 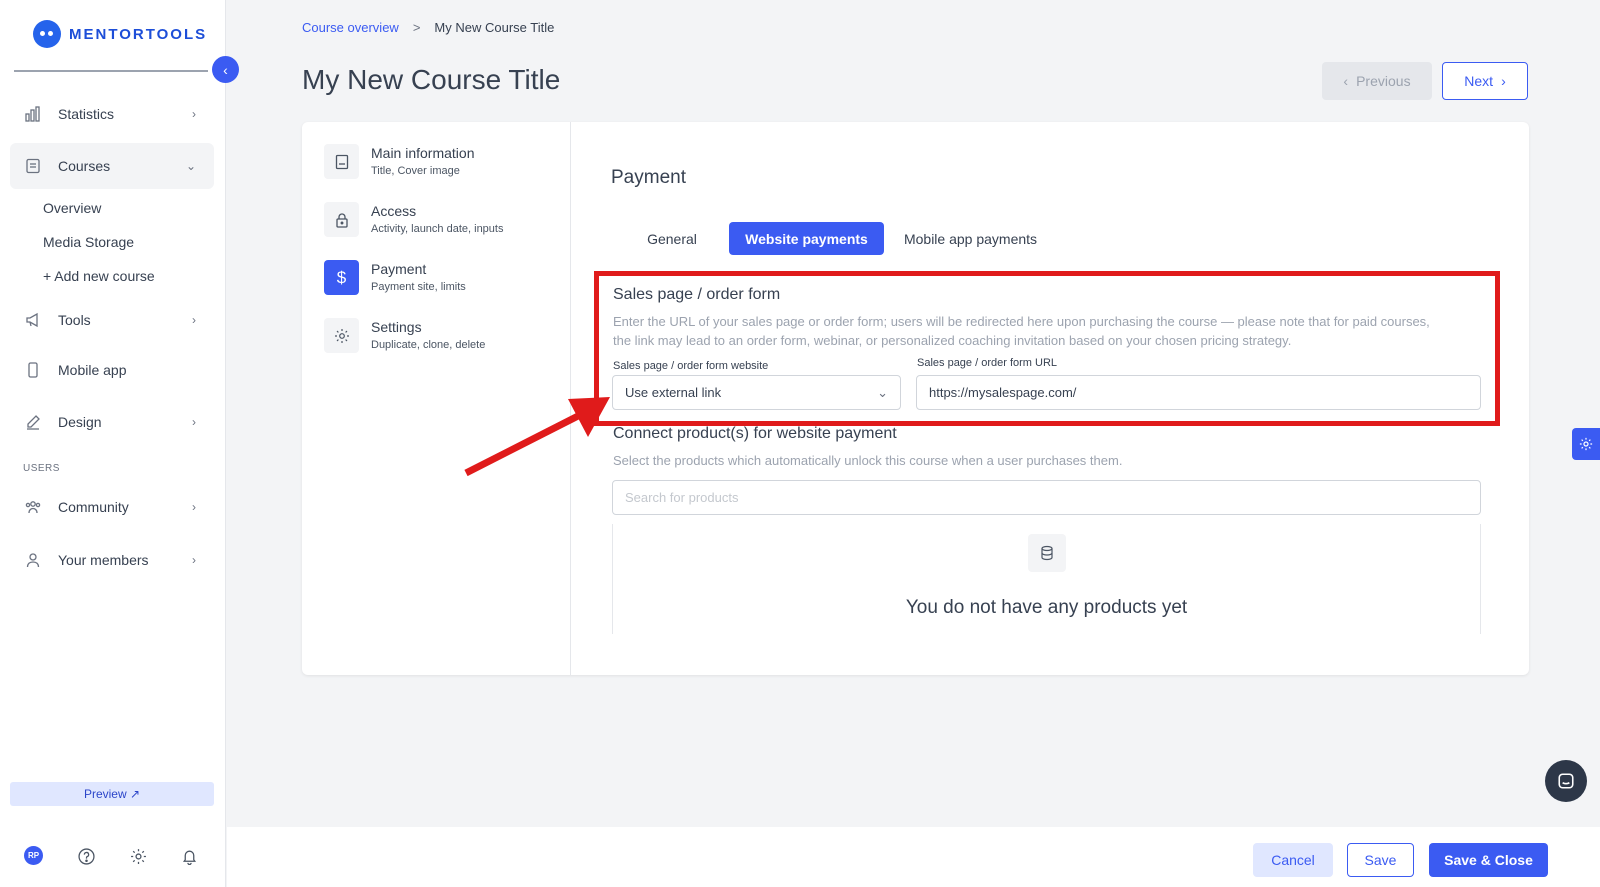 I want to click on step-access: Access Activity, launch date, inputs, so click(x=413, y=219).